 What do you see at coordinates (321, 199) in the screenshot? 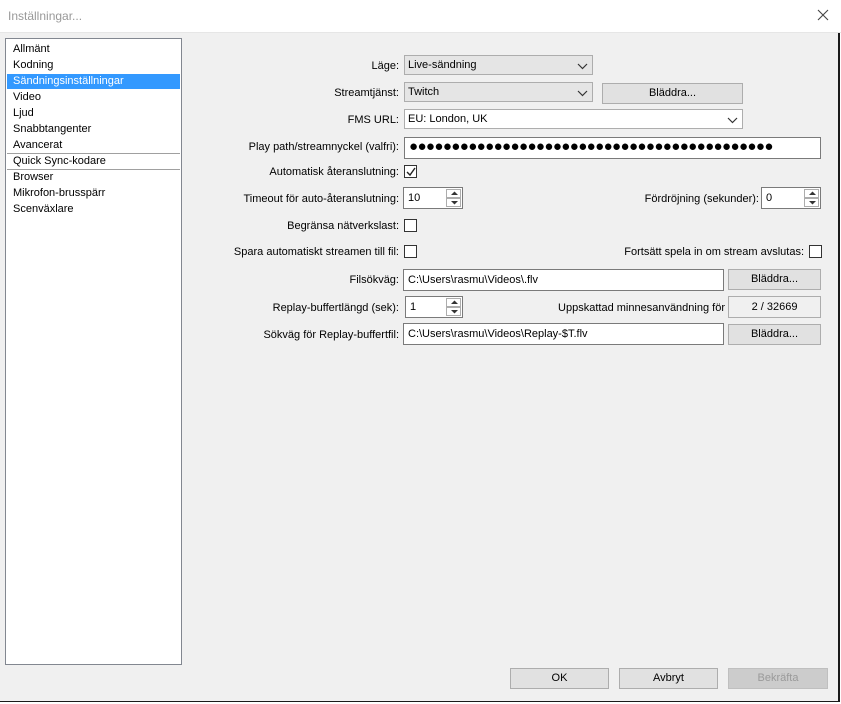
I see `timeout-label: Timeout för auto-återanslutning:` at bounding box center [321, 199].